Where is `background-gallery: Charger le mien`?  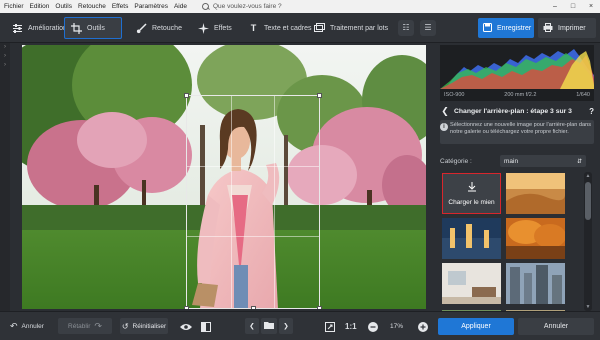
background-gallery: Charger le mien is located at coordinates (513, 241).